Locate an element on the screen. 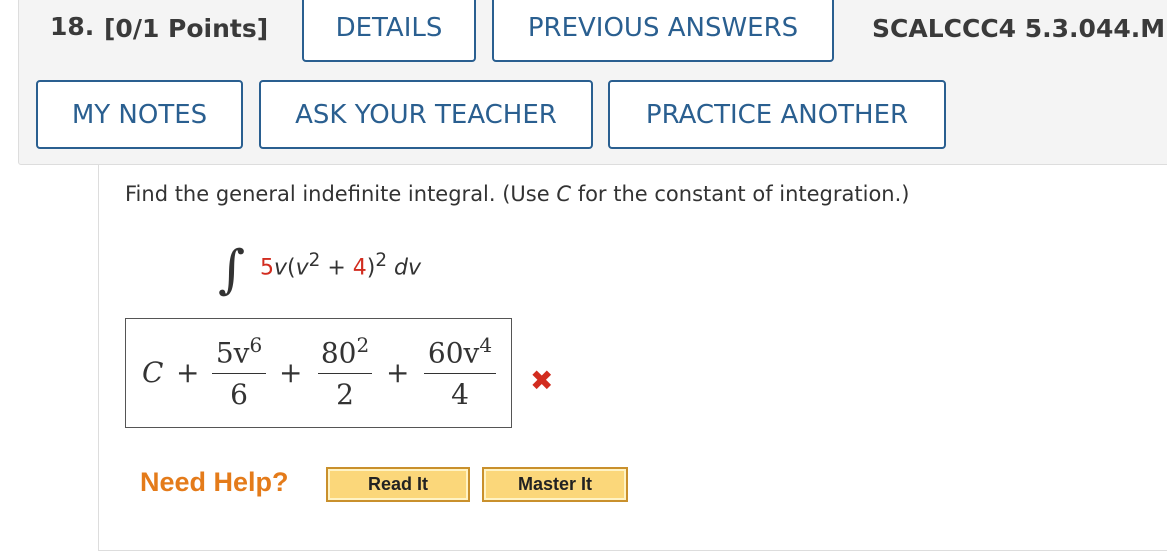 The image size is (1167, 560). ask-your-teacher-button: ASK YOUR TEACHER is located at coordinates (426, 114).